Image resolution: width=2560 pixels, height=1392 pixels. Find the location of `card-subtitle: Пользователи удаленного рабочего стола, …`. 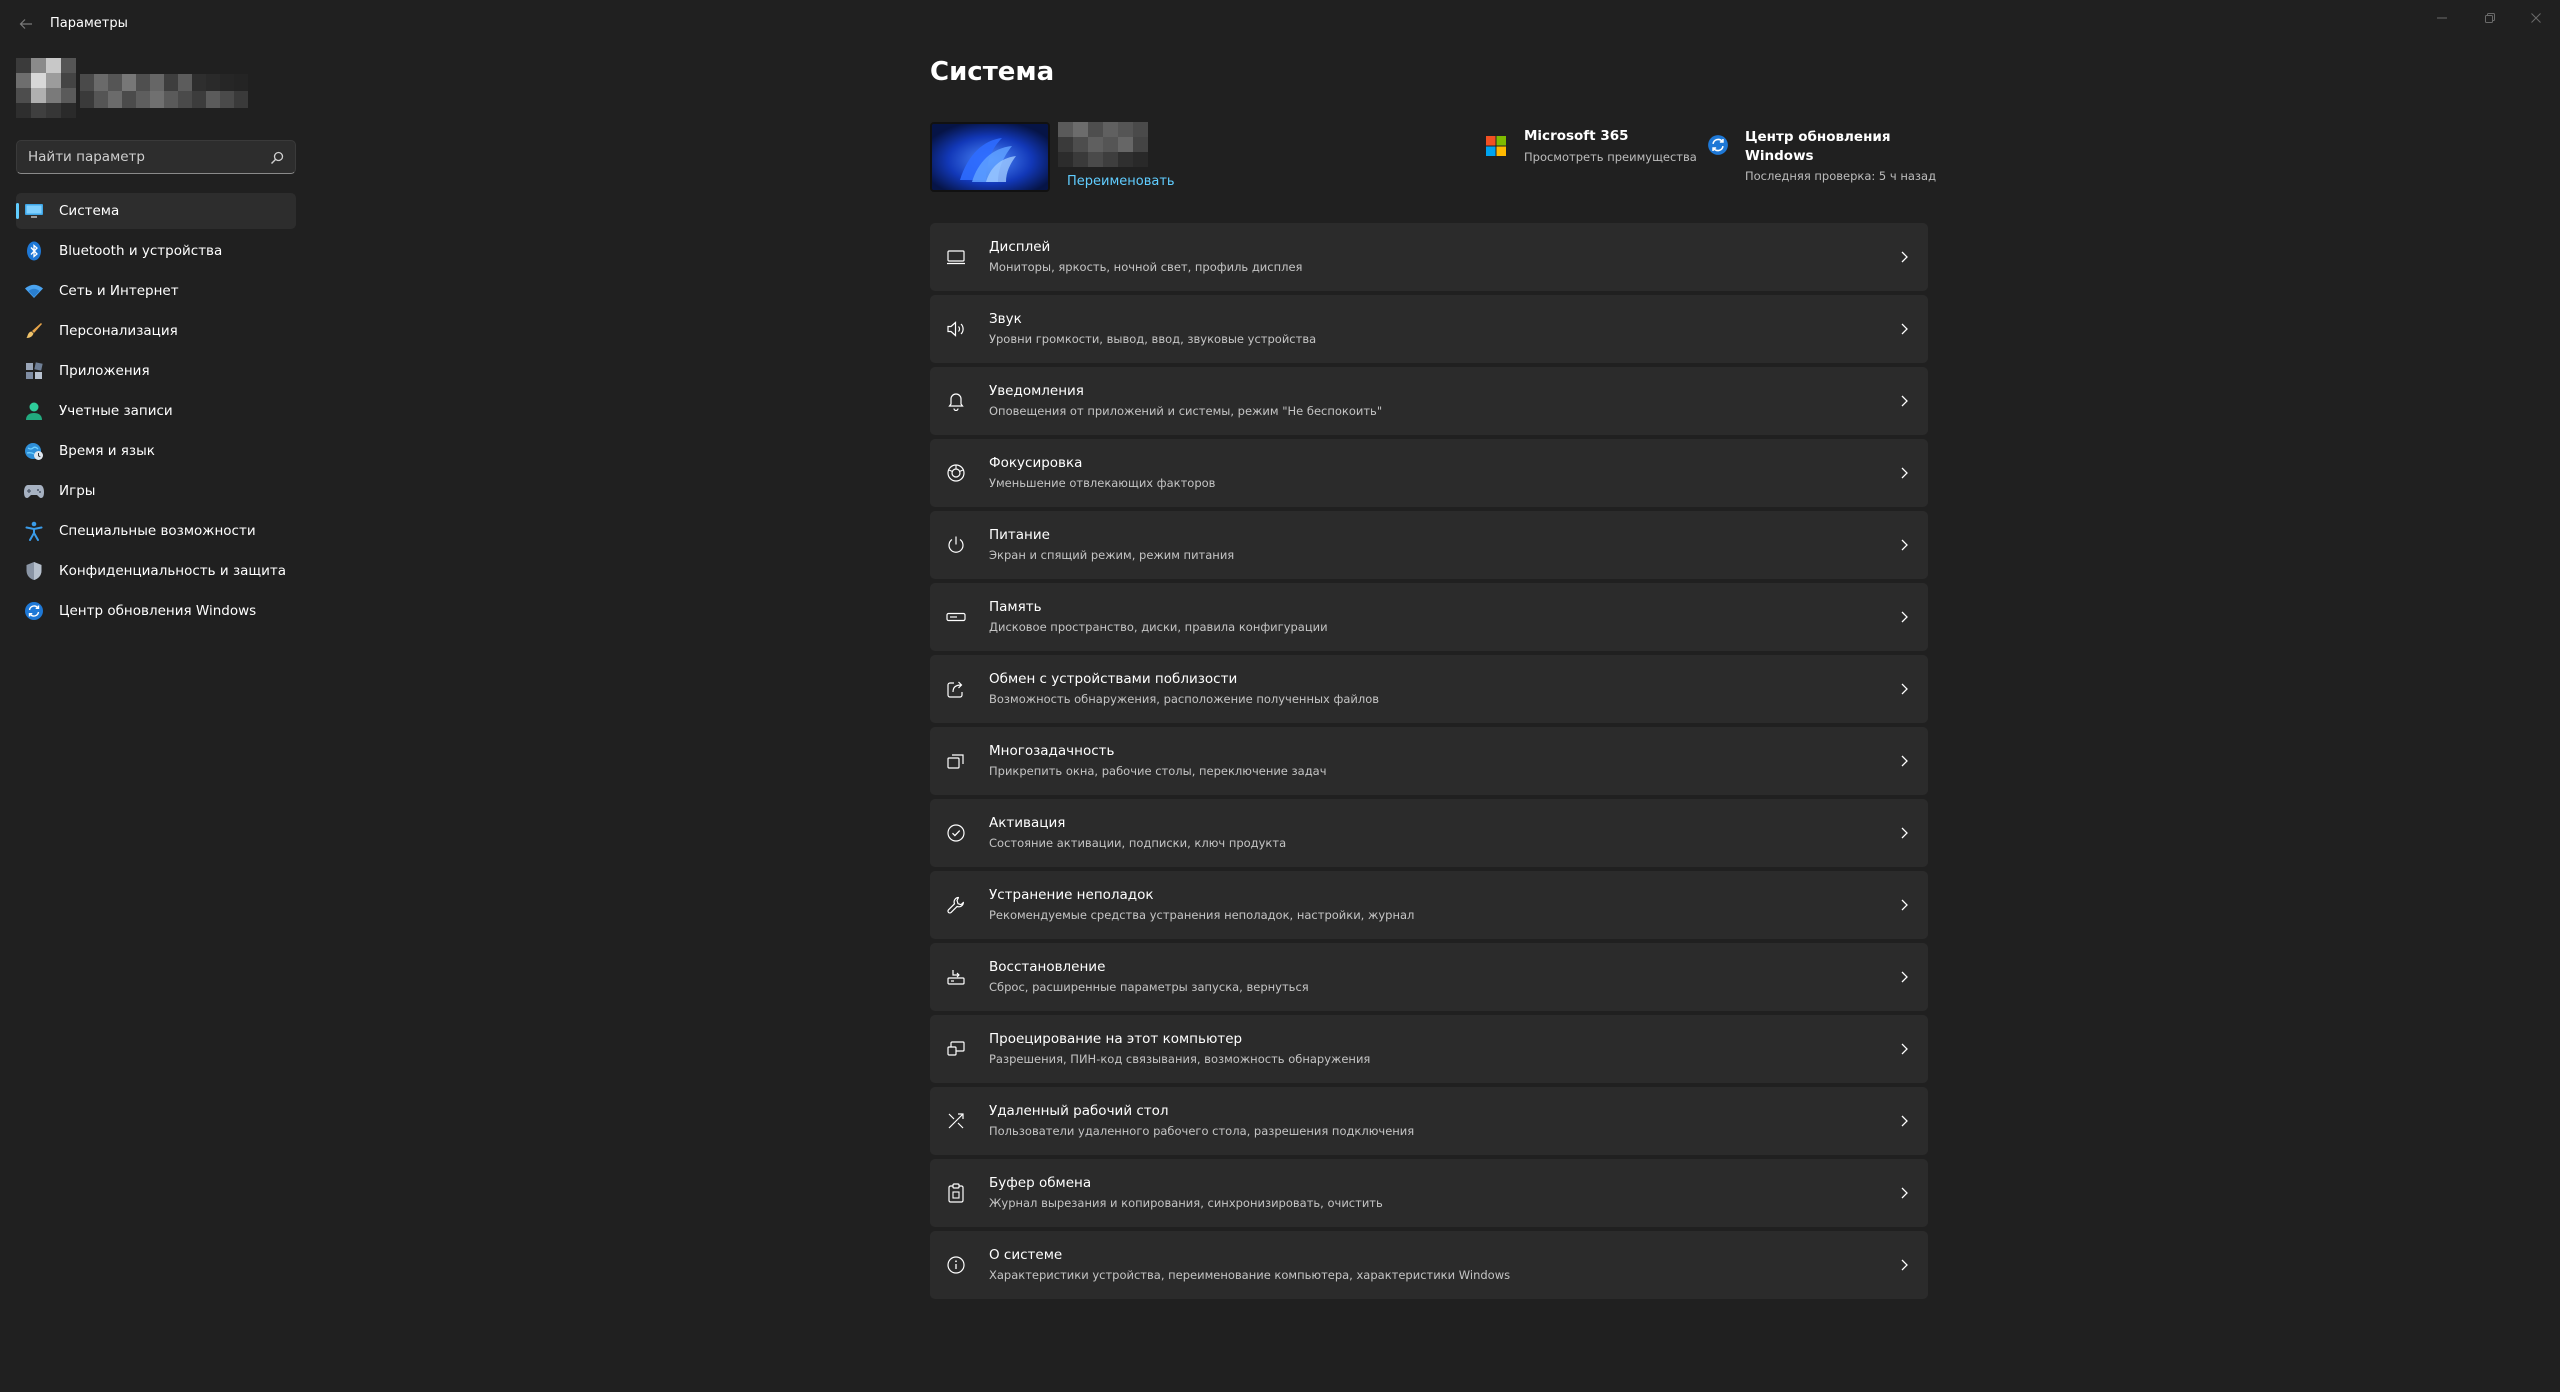

card-subtitle: Пользователи удаленного рабочего стола, … is located at coordinates (1202, 1131).